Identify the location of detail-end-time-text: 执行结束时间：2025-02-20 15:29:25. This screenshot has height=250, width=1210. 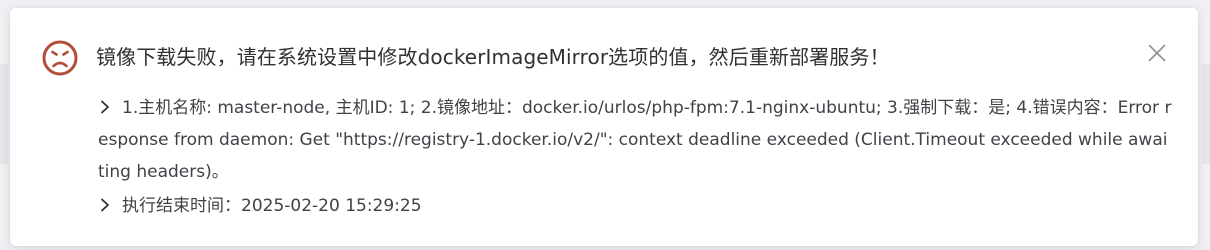
(272, 206).